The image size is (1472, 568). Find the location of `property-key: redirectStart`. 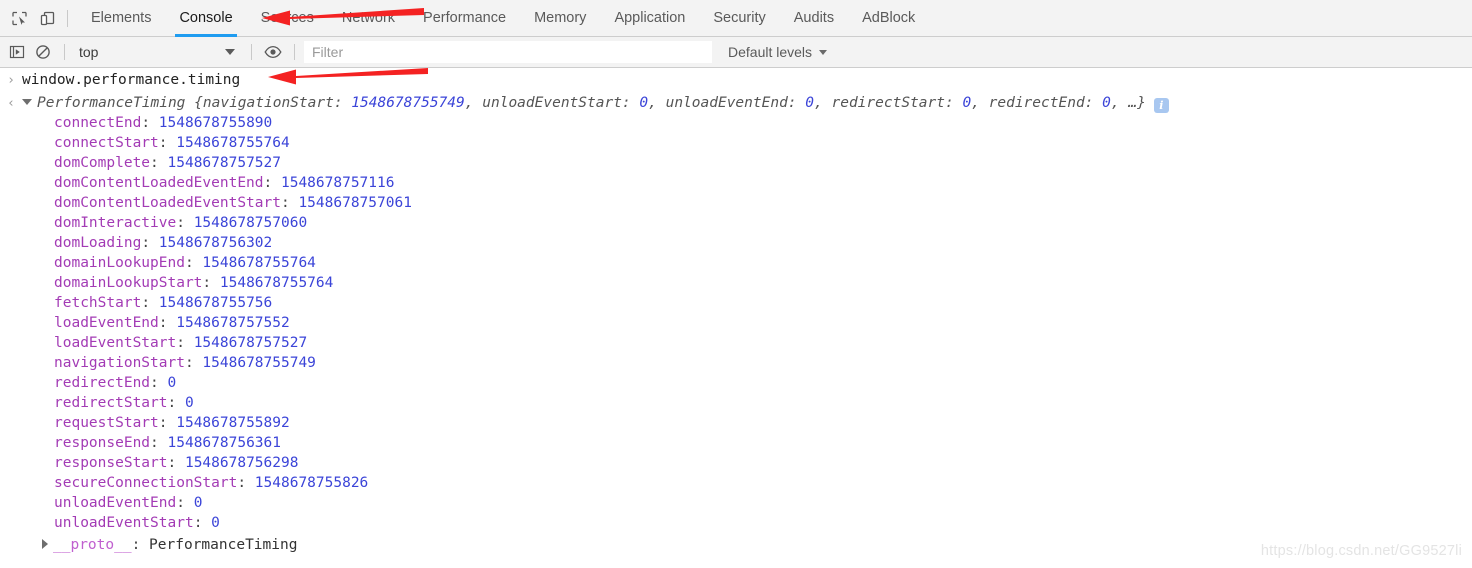

property-key: redirectStart is located at coordinates (111, 403).